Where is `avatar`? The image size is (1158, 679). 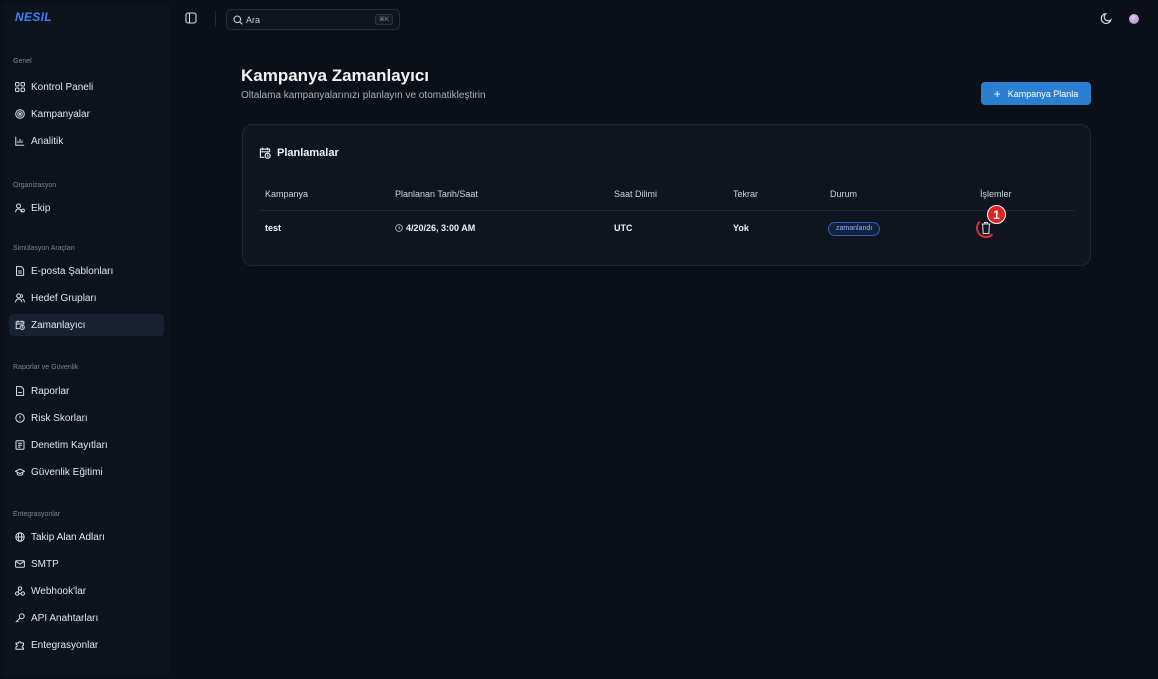
avatar is located at coordinates (1134, 19).